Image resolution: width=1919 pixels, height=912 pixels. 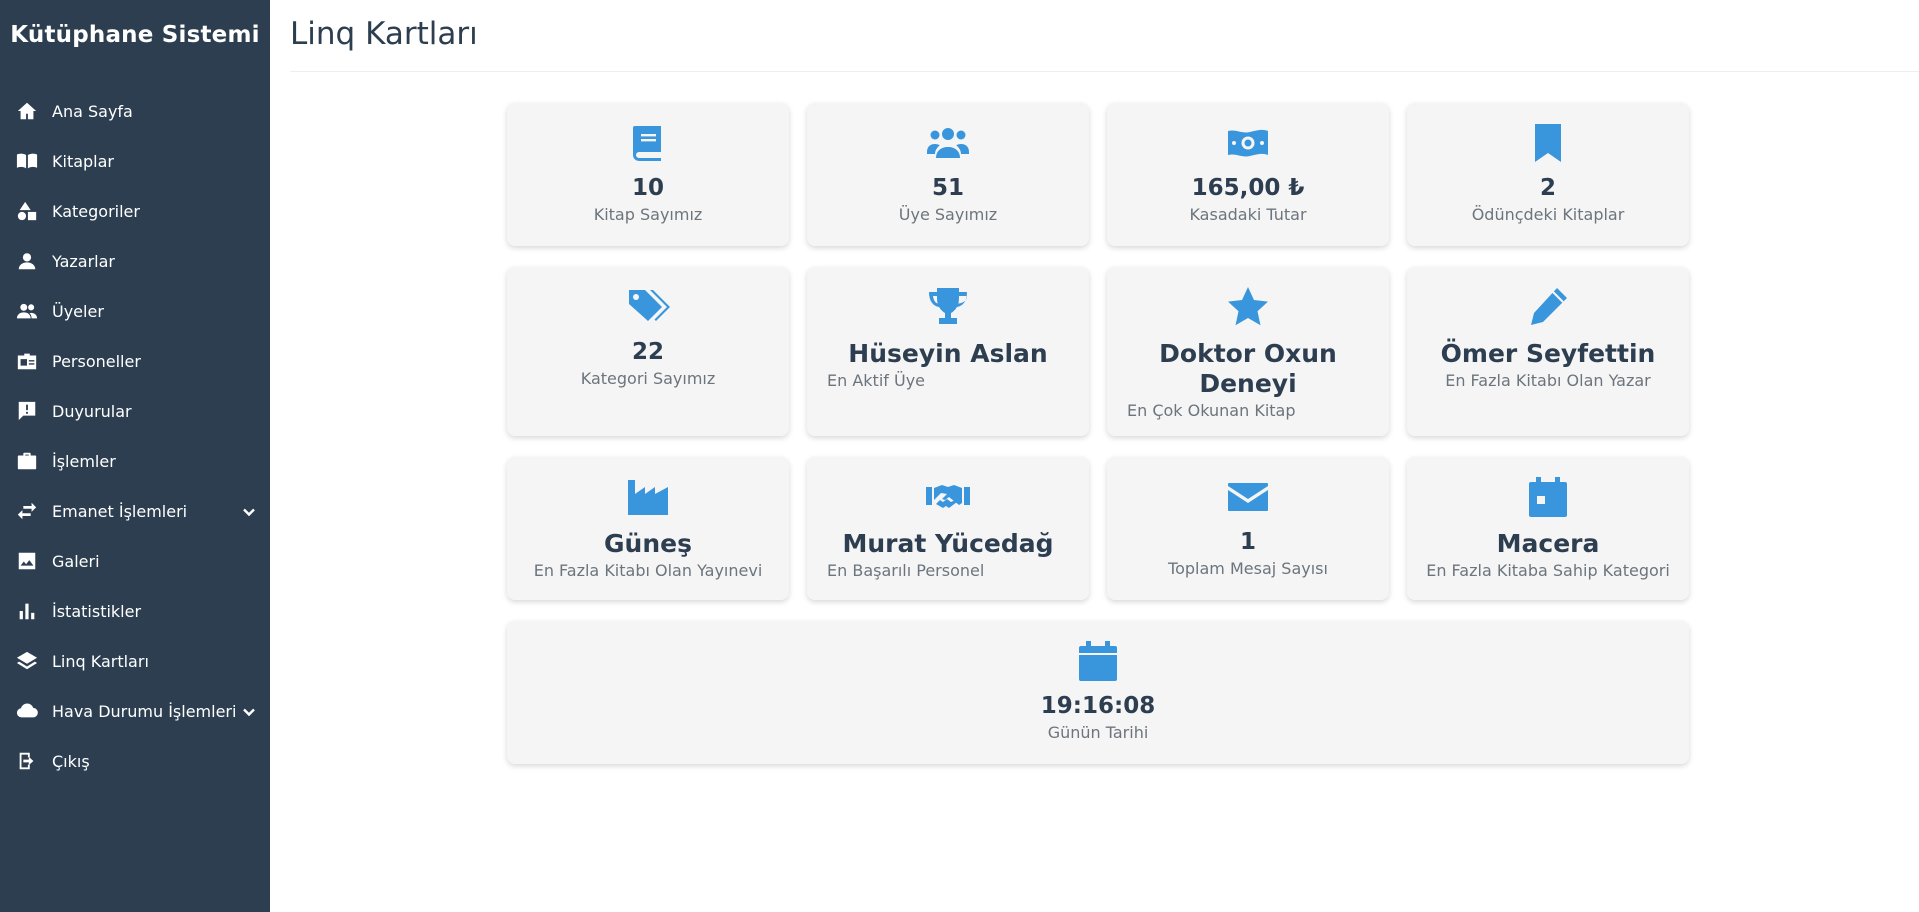 I want to click on star-icon, so click(x=1248, y=307).